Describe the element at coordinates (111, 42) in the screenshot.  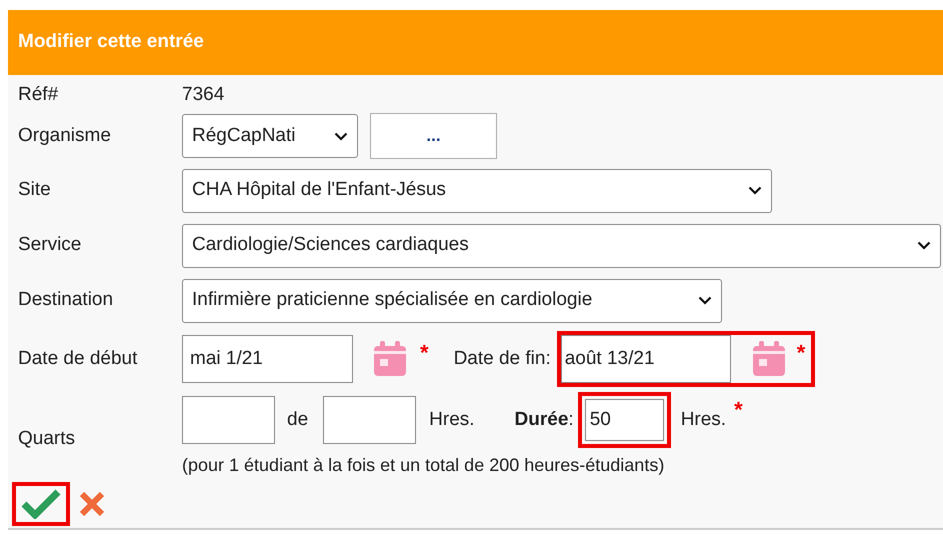
I see `dialog-title: Modifier cette entrée` at that location.